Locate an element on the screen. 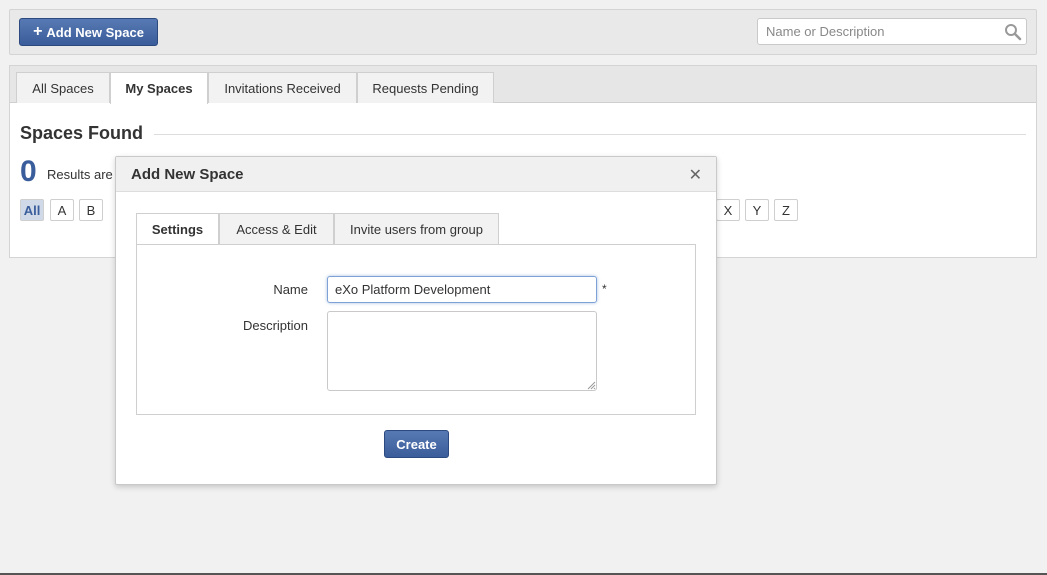 The image size is (1047, 575). search-input is located at coordinates (875, 31).